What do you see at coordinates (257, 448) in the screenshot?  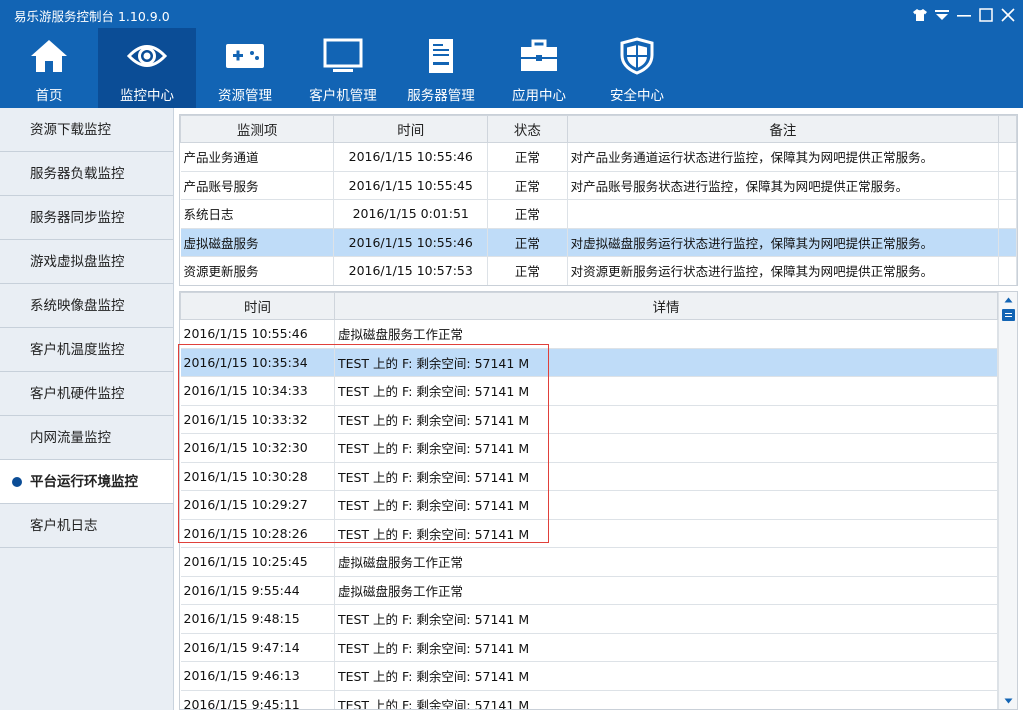 I see `cell-time: 2016/1/15 10:32:30` at bounding box center [257, 448].